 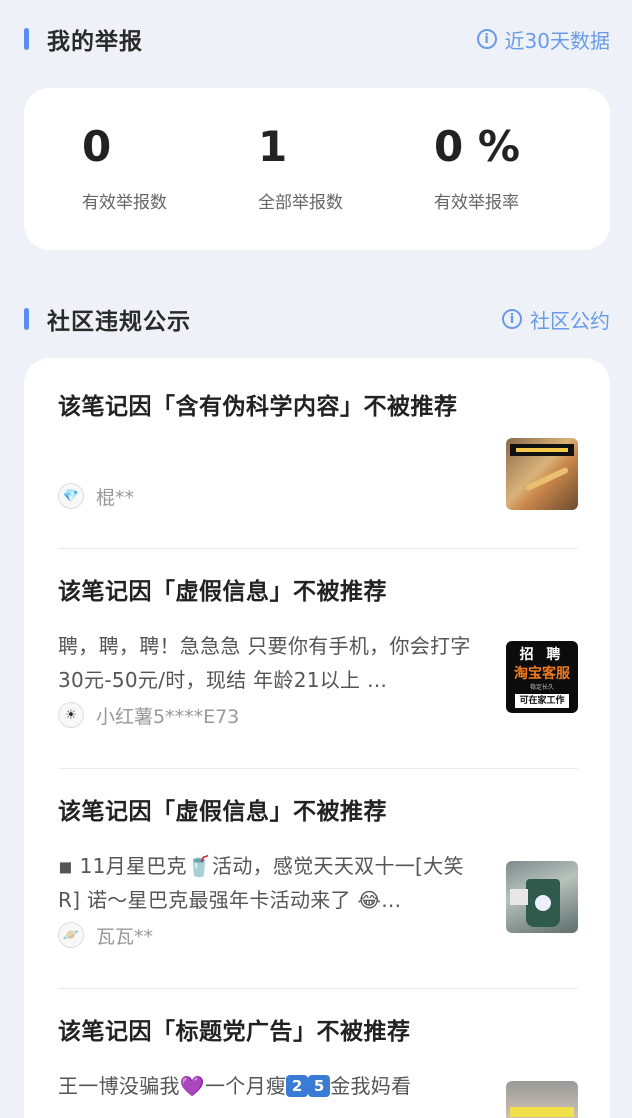 I want to click on community-guidelines-label: 社区公约, so click(x=570, y=320).